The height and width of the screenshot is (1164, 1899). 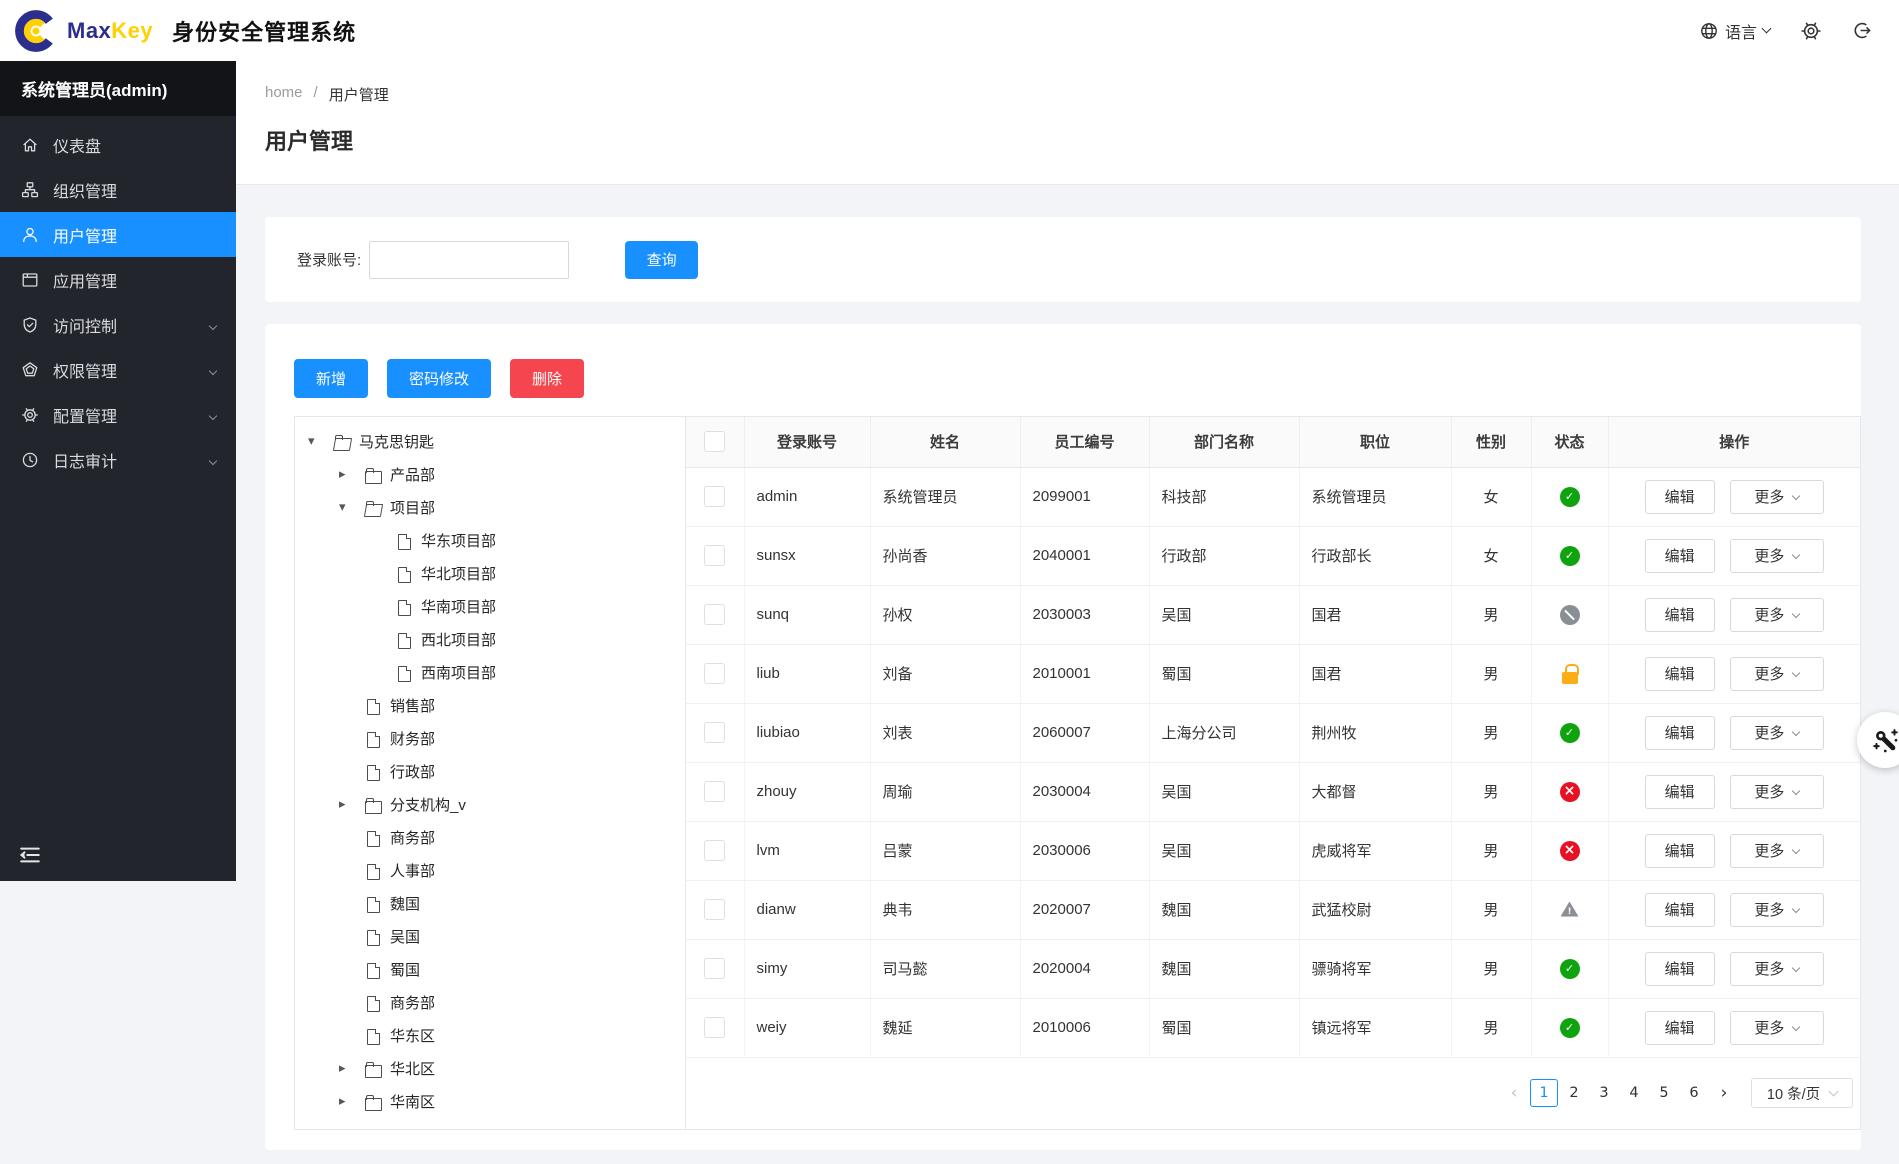 What do you see at coordinates (490, 1101) in the screenshot?
I see `tree-node: 华南区` at bounding box center [490, 1101].